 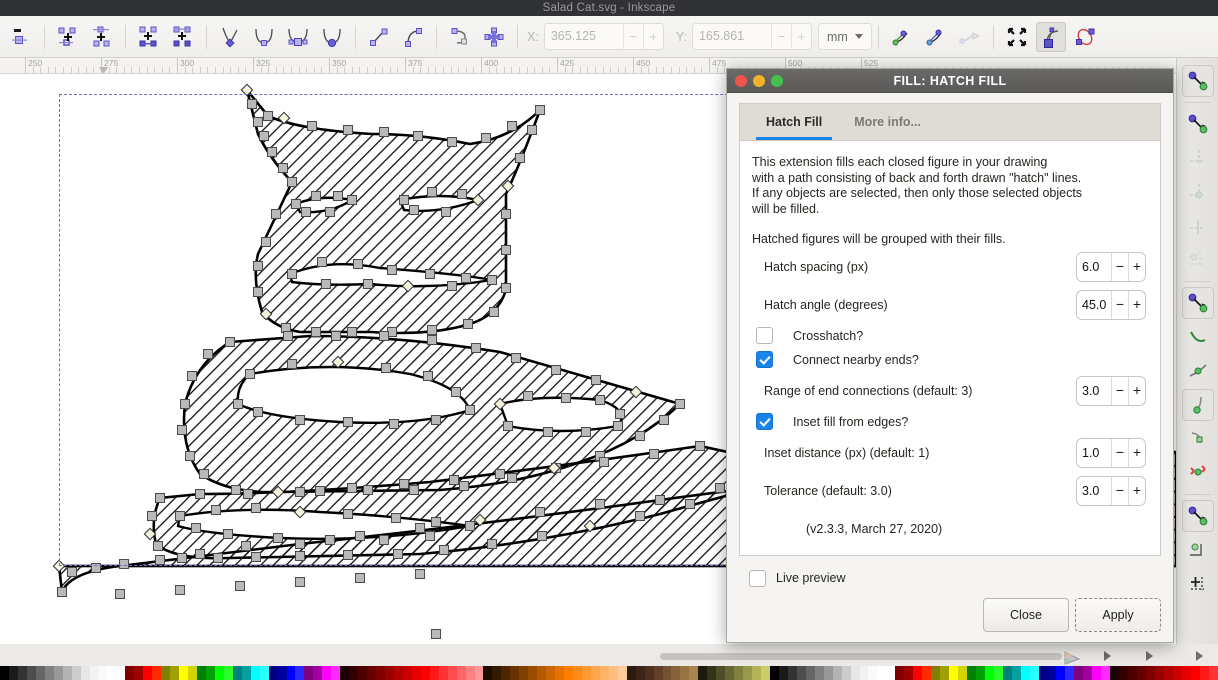 I want to click on snap-midpoint-icon, so click(x=1198, y=473).